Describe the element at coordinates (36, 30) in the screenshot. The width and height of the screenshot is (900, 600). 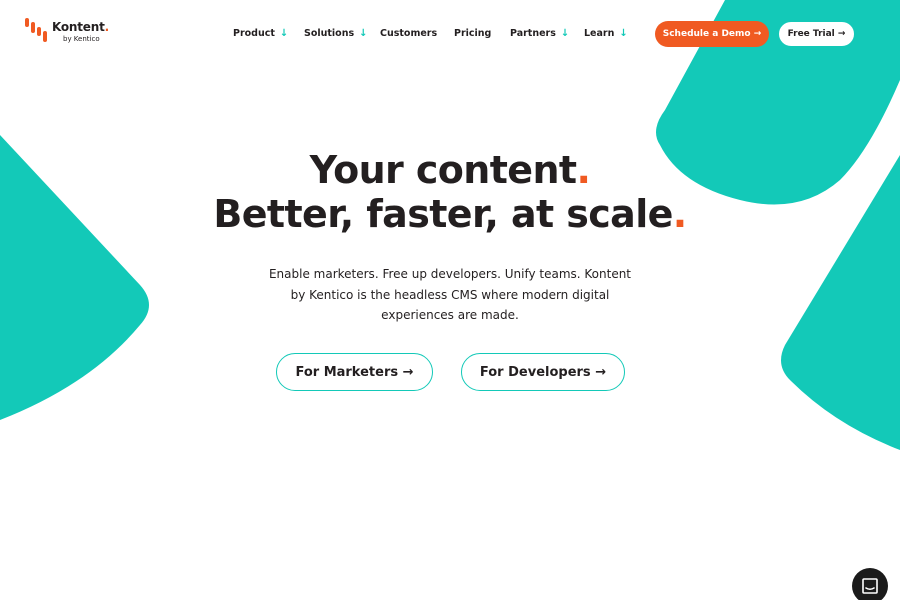
I see `kontent-logo-icon` at that location.